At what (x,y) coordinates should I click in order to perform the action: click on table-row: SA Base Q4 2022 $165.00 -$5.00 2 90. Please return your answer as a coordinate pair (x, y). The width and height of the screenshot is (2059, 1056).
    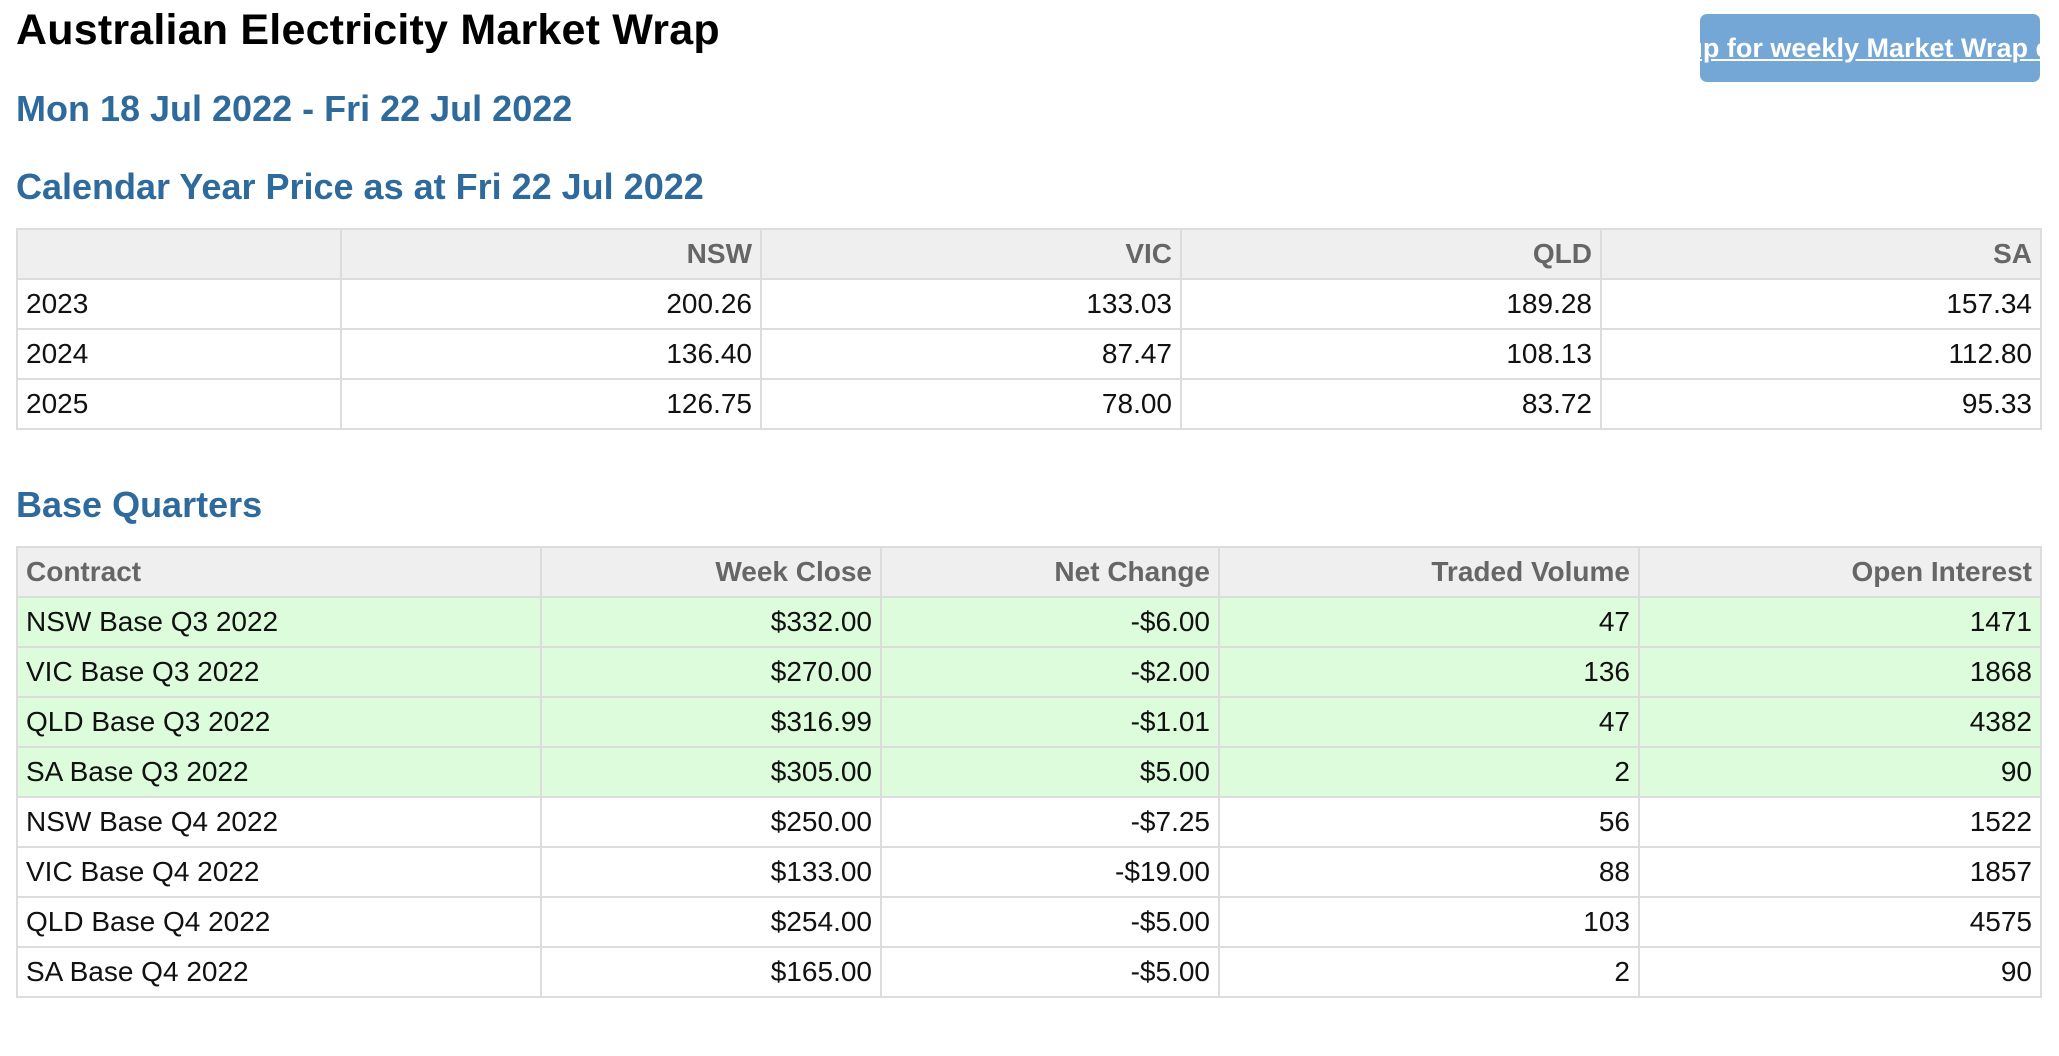
    Looking at the image, I should click on (1029, 972).